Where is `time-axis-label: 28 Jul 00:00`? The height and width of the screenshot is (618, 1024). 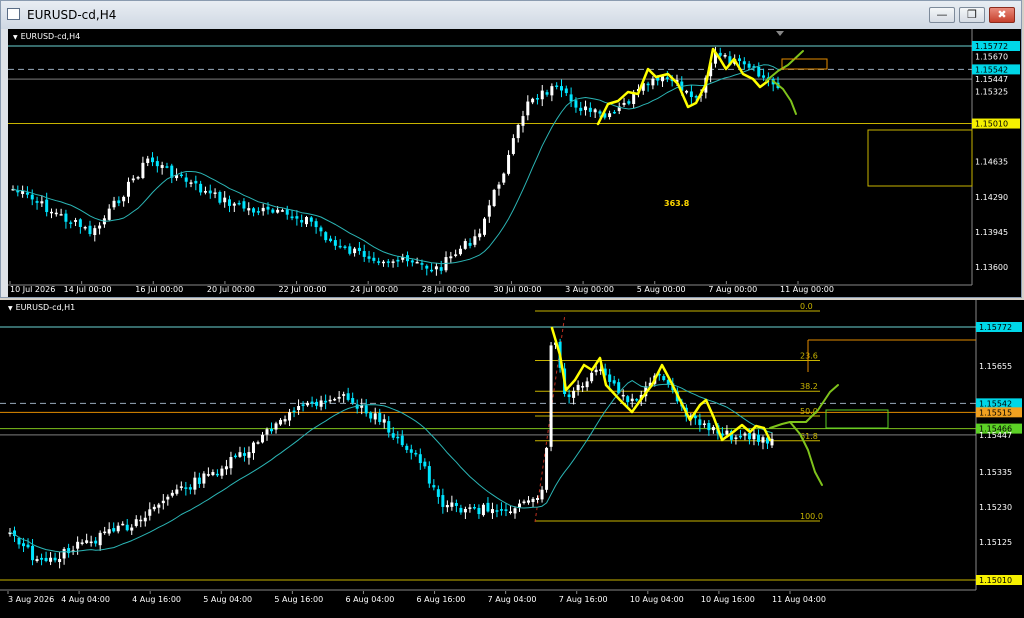 time-axis-label: 28 Jul 00:00 is located at coordinates (446, 289).